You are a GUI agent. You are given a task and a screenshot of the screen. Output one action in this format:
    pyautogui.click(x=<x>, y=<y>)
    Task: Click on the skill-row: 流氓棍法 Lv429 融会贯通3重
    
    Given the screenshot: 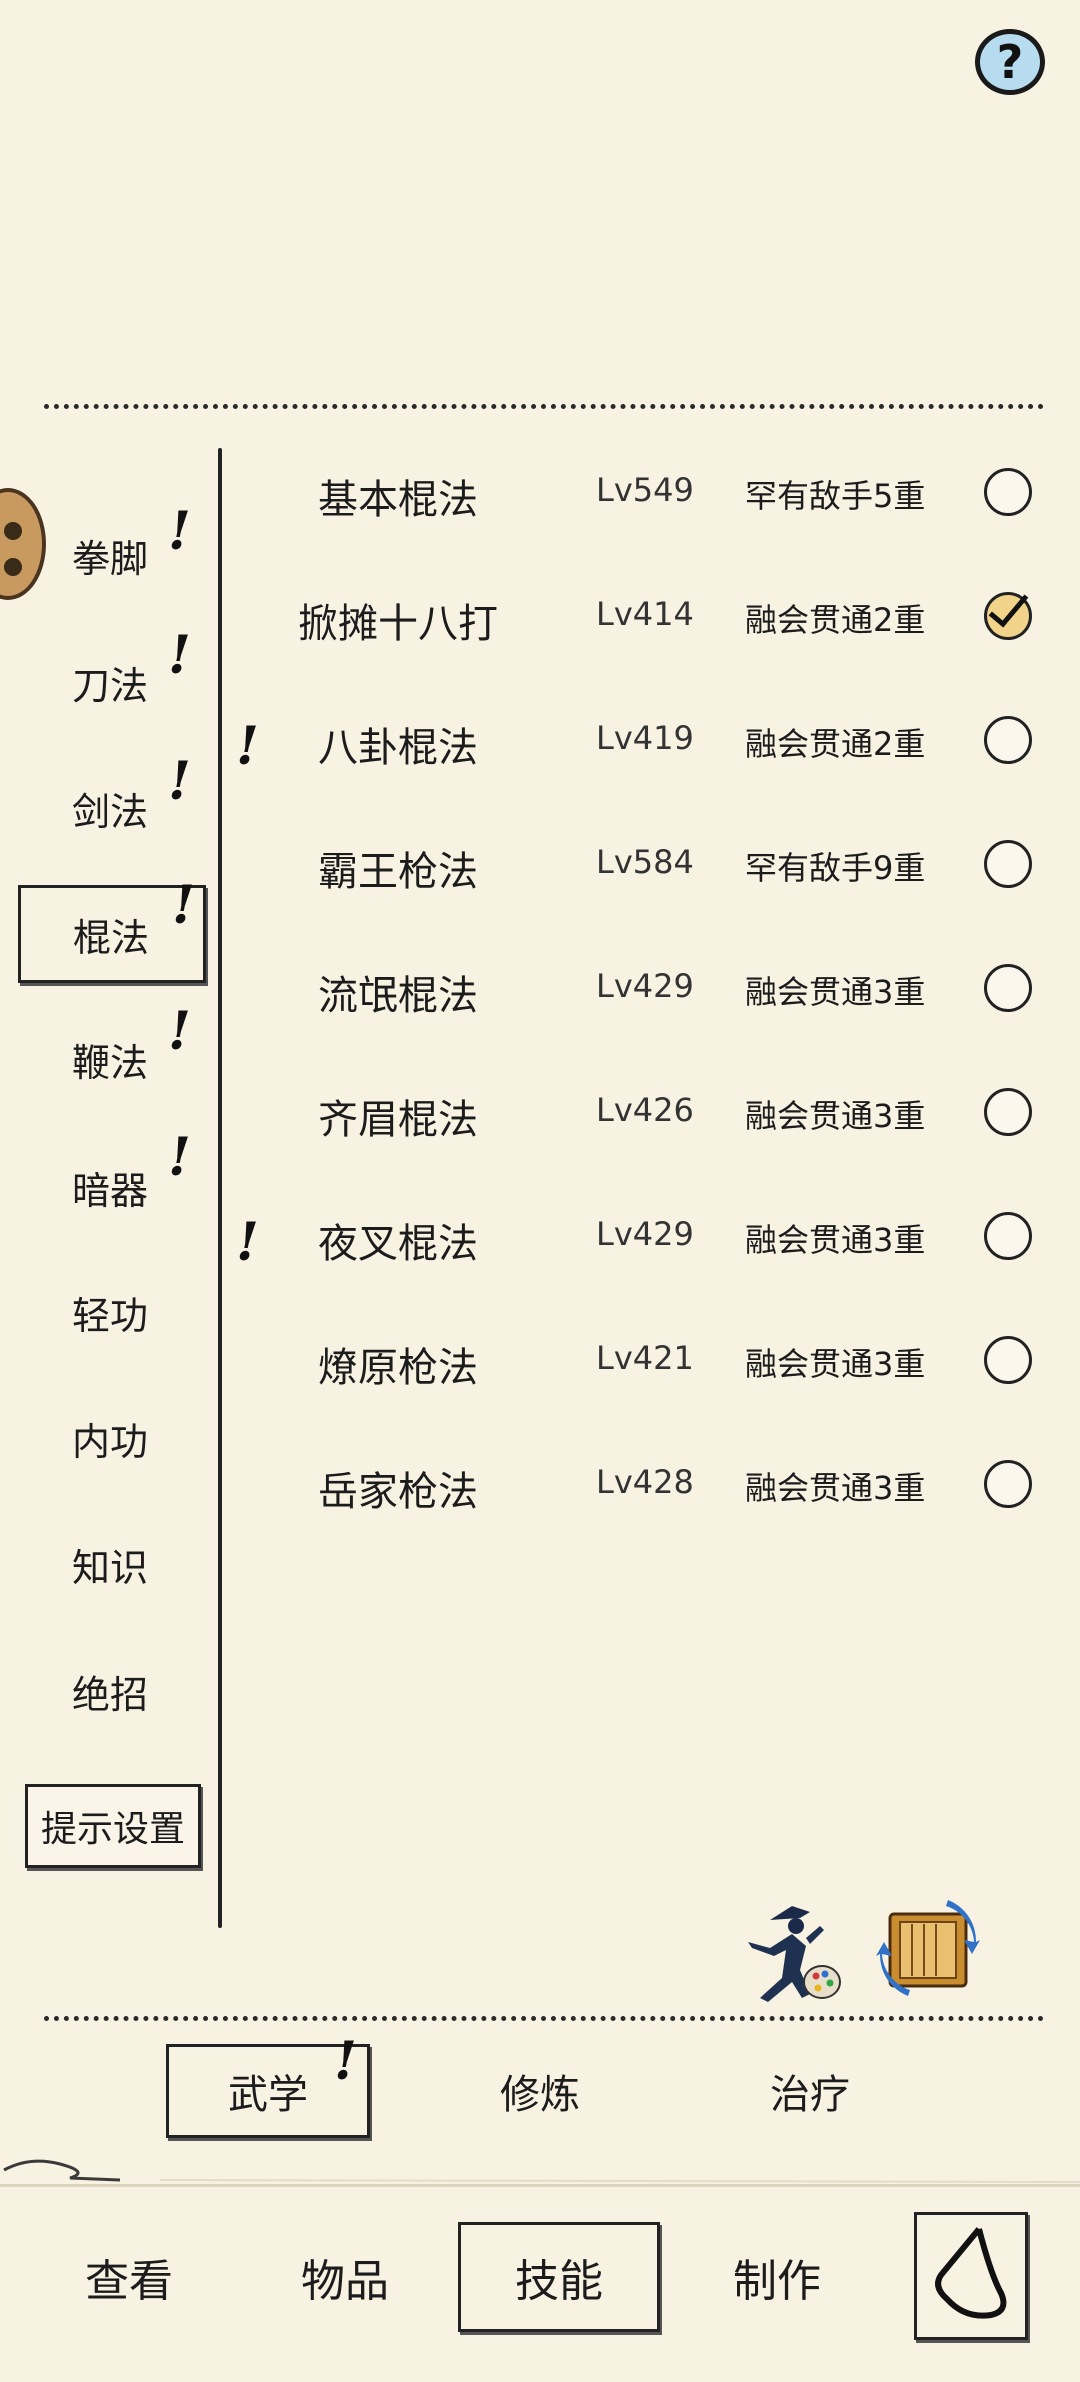 What is the action you would take?
    pyautogui.click(x=540, y=988)
    